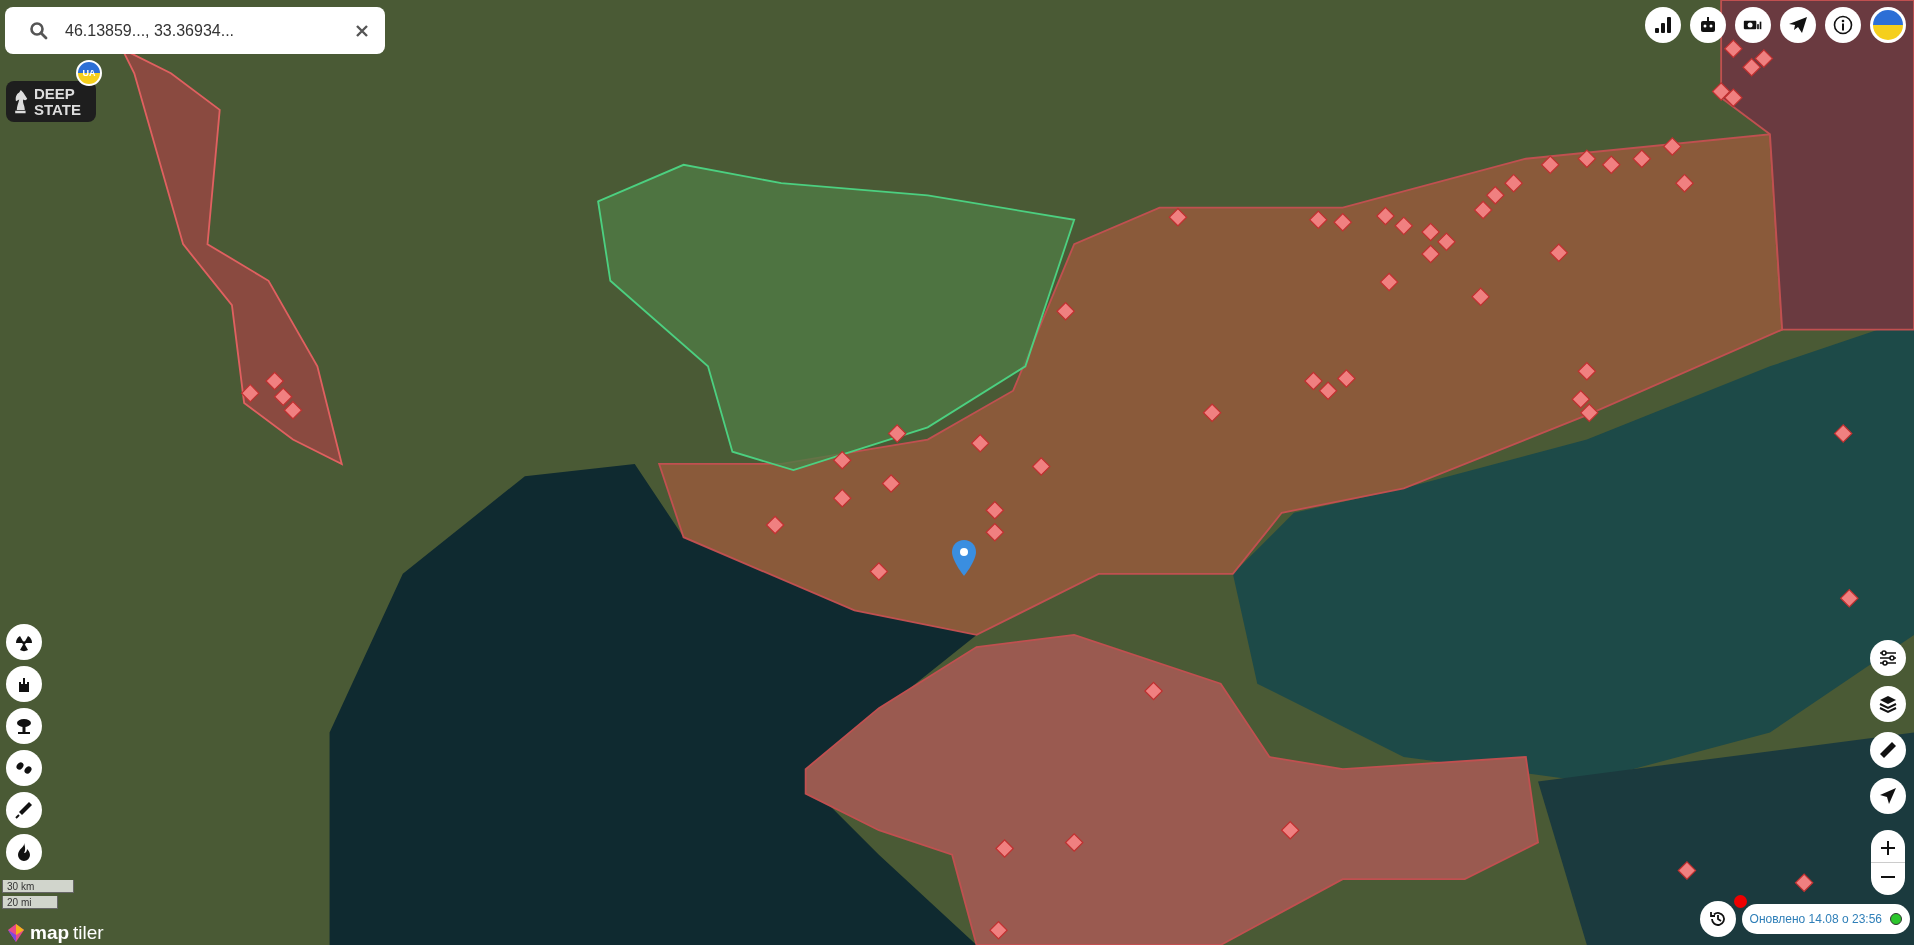  What do you see at coordinates (57, 101) in the screenshot?
I see `logo-text: DEEP STATE` at bounding box center [57, 101].